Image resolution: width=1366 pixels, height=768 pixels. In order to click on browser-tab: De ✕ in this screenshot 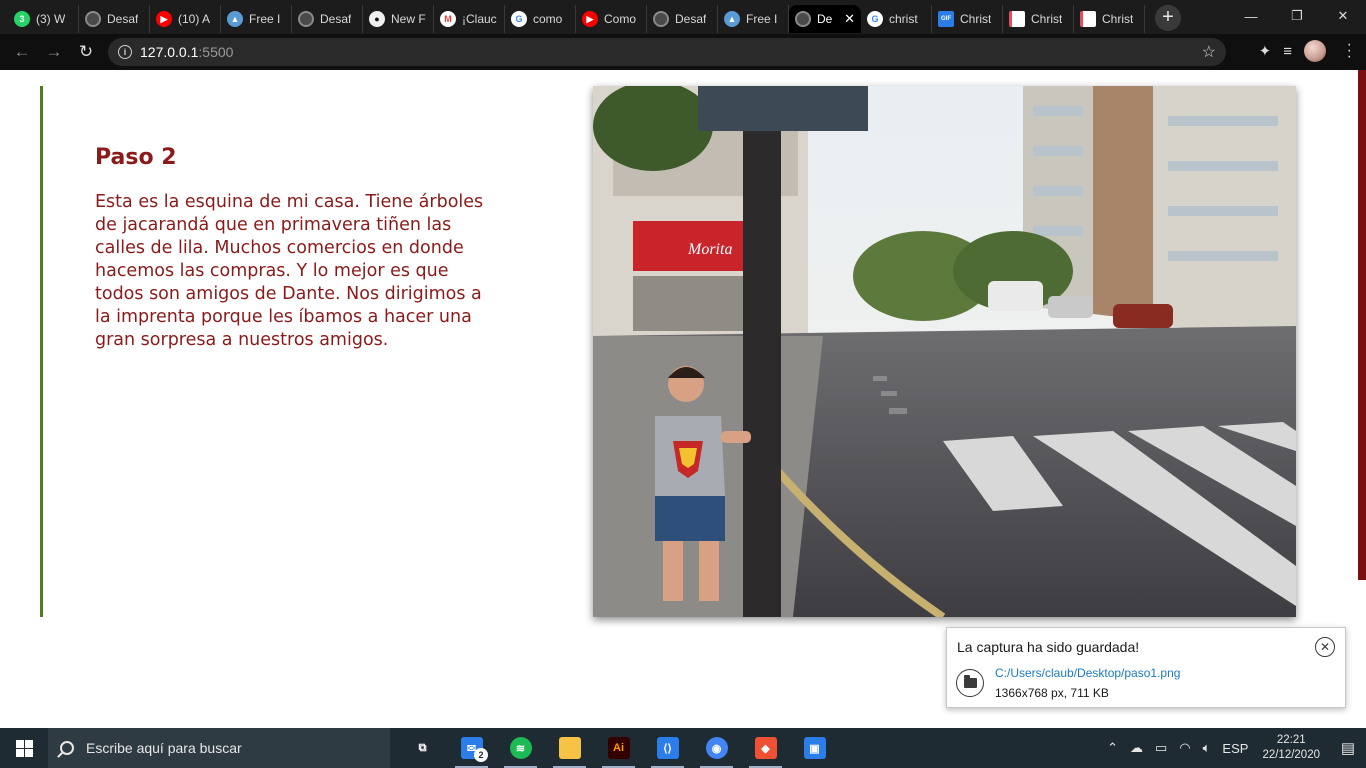, I will do `click(825, 19)`.